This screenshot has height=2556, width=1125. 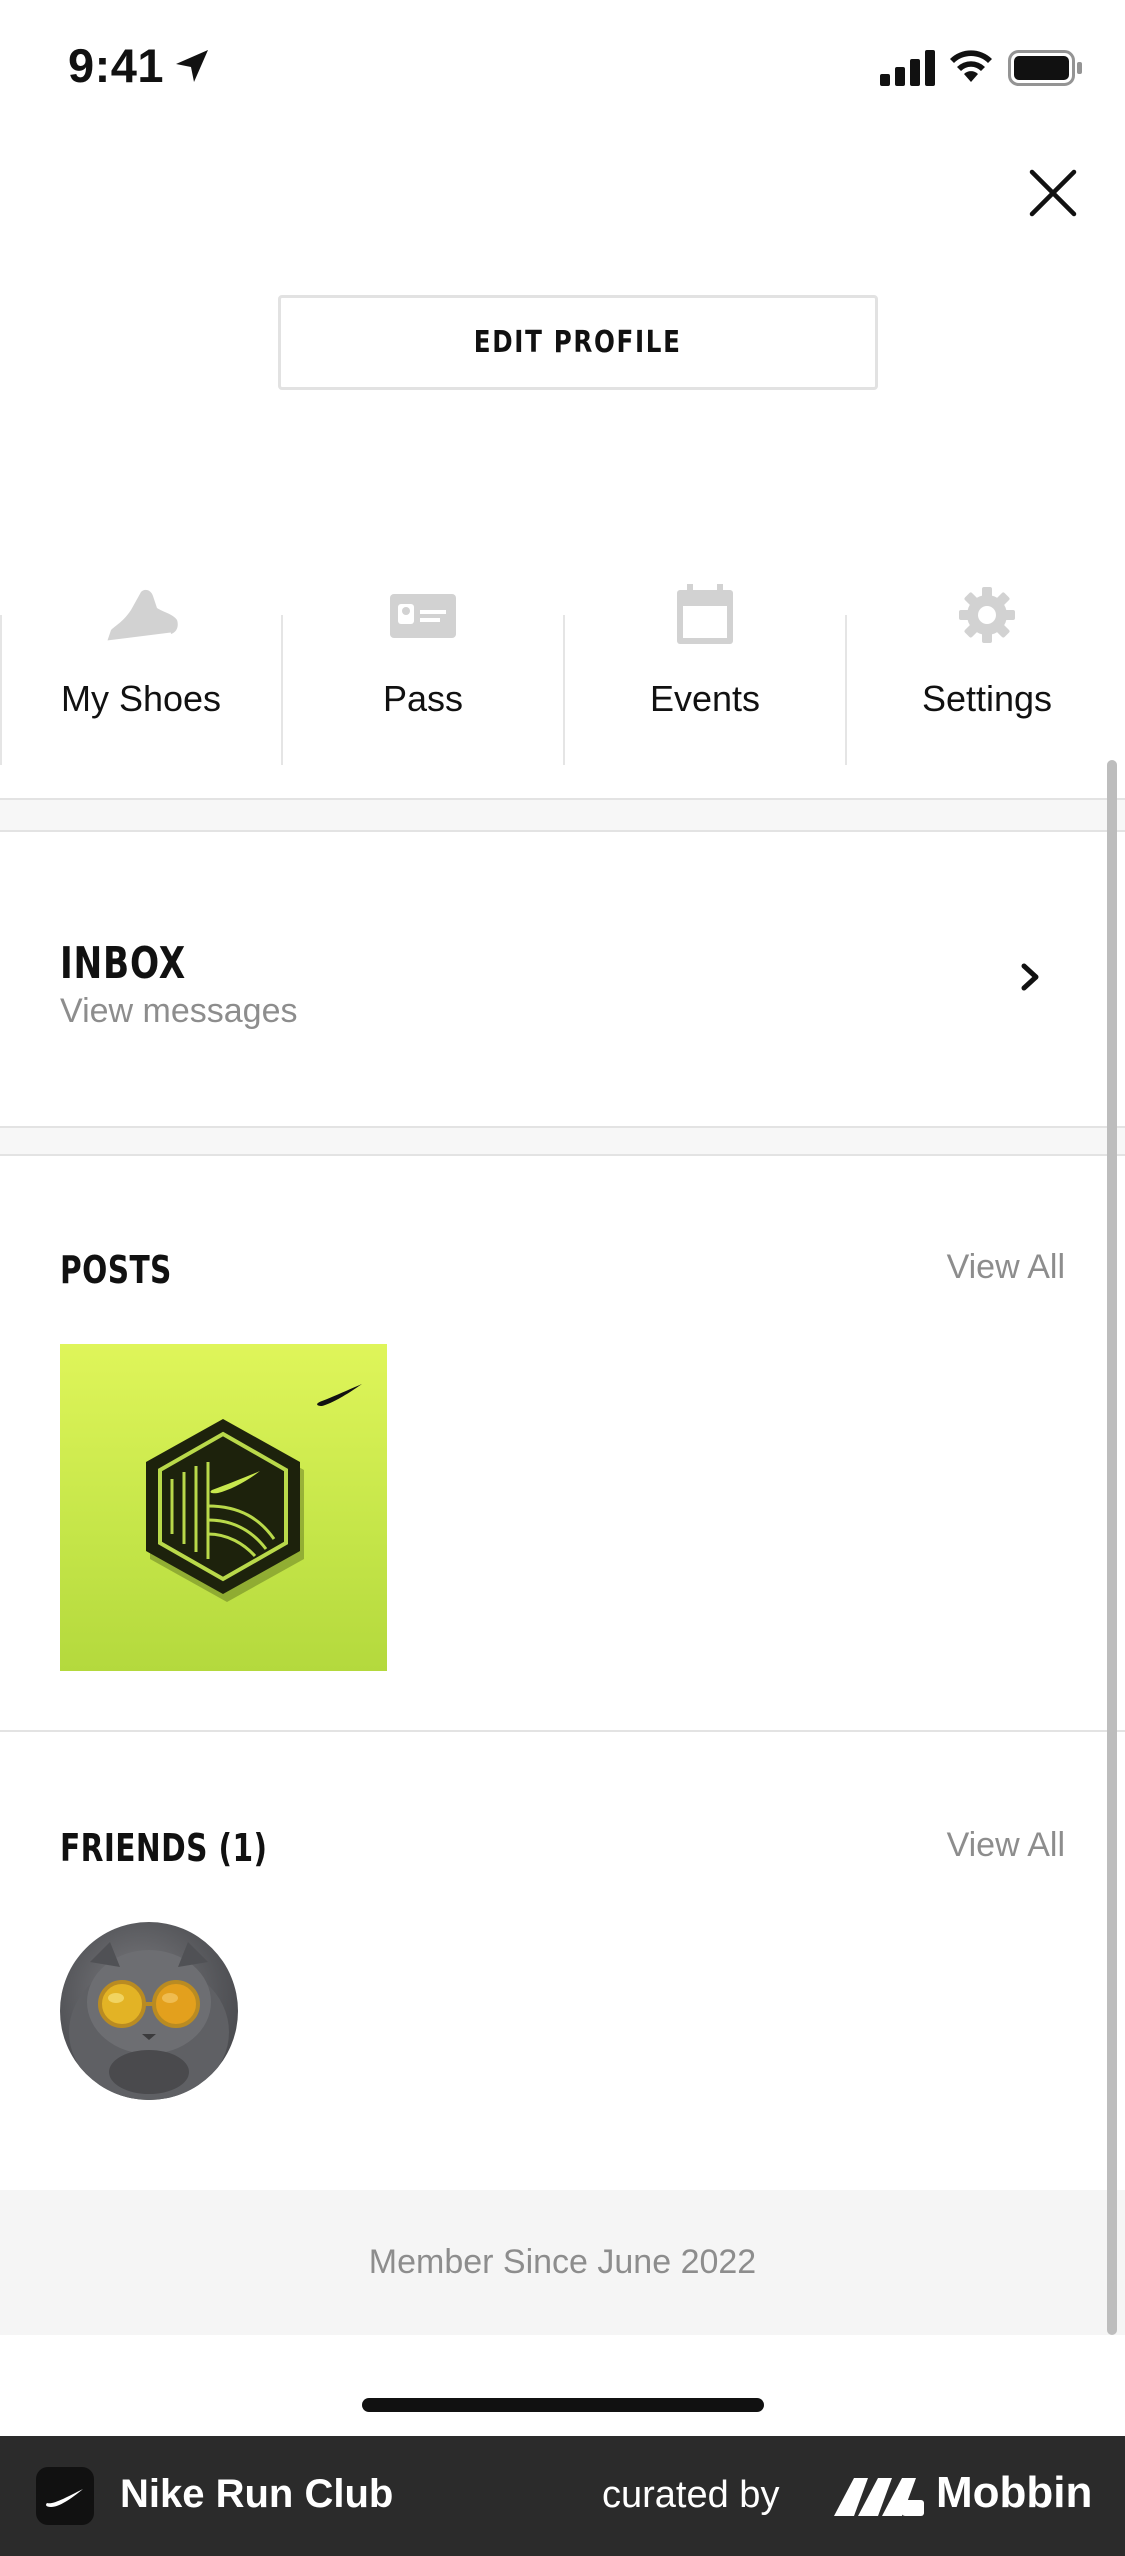 What do you see at coordinates (1045, 68) in the screenshot?
I see `battery-icon` at bounding box center [1045, 68].